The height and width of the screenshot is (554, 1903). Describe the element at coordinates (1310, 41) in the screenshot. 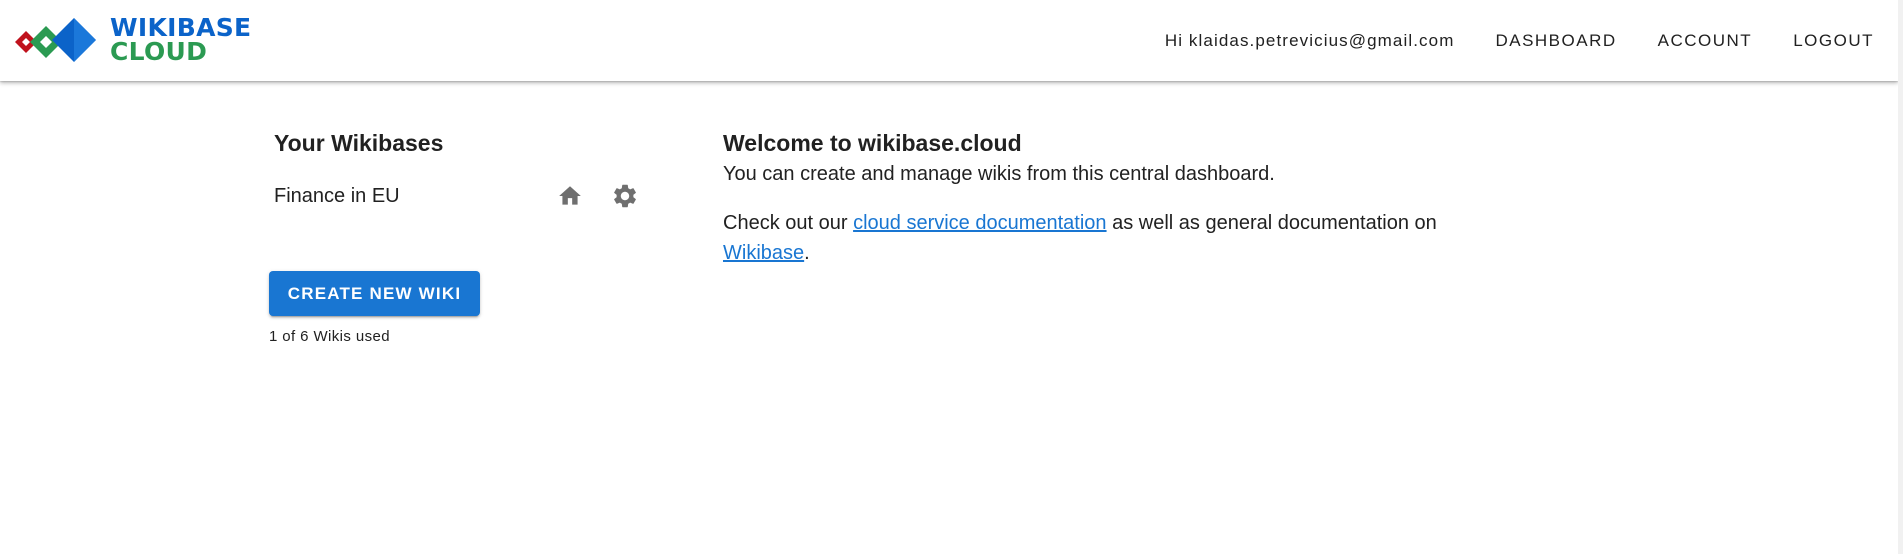

I see `user-greeting: Hi klaidas.petrevicius@gmail.com` at that location.